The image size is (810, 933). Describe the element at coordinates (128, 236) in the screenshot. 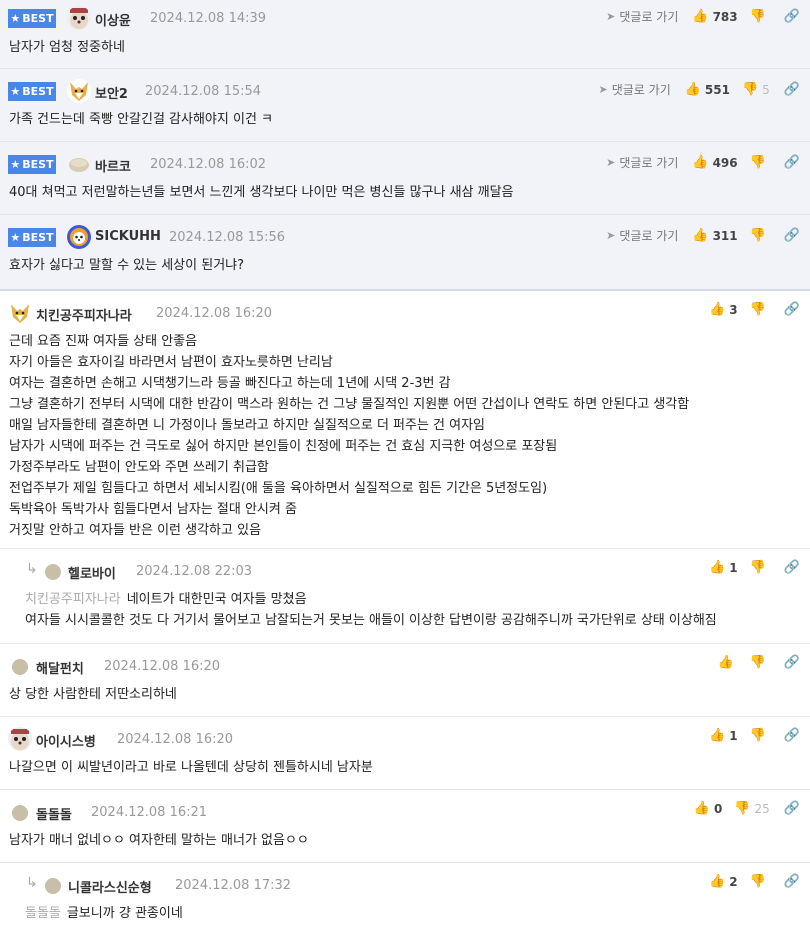

I see `nickname: SICKUHH` at that location.